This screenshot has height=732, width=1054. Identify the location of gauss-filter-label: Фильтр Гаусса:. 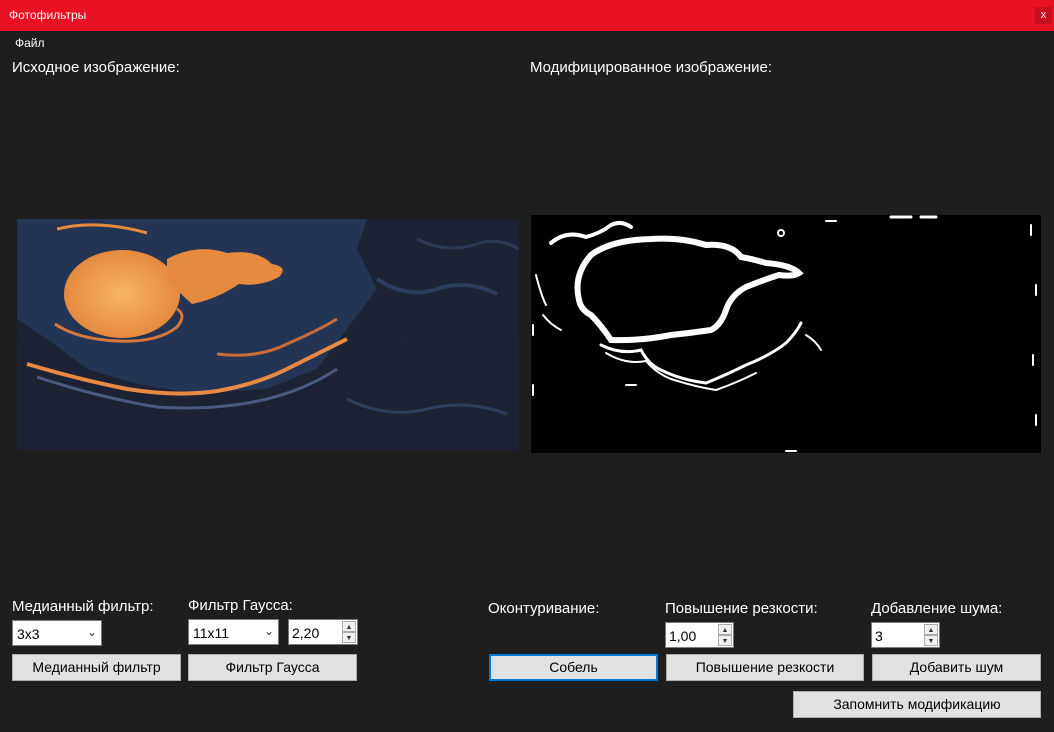
(240, 605).